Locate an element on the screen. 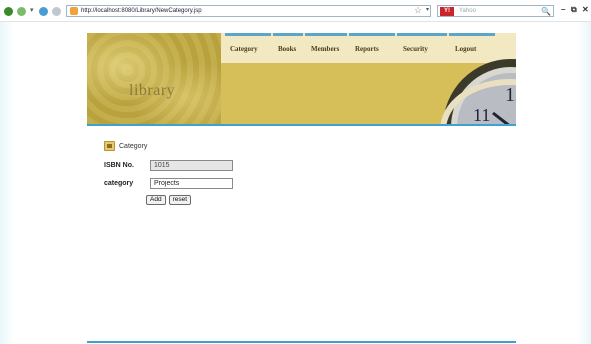 Image resolution: width=591 pixels, height=344 pixels. clock-numeral-12: 12 is located at coordinates (510, 95).